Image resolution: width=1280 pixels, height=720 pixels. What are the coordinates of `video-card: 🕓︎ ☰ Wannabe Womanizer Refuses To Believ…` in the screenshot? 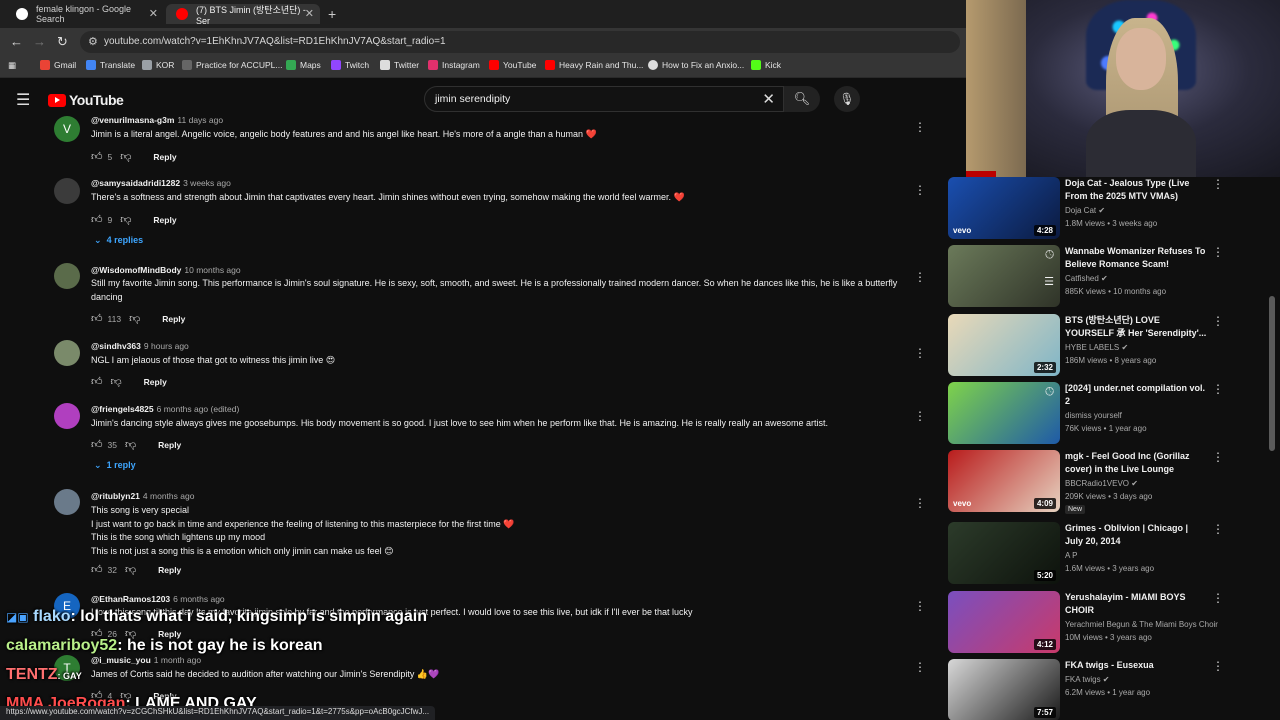 It's located at (1108, 276).